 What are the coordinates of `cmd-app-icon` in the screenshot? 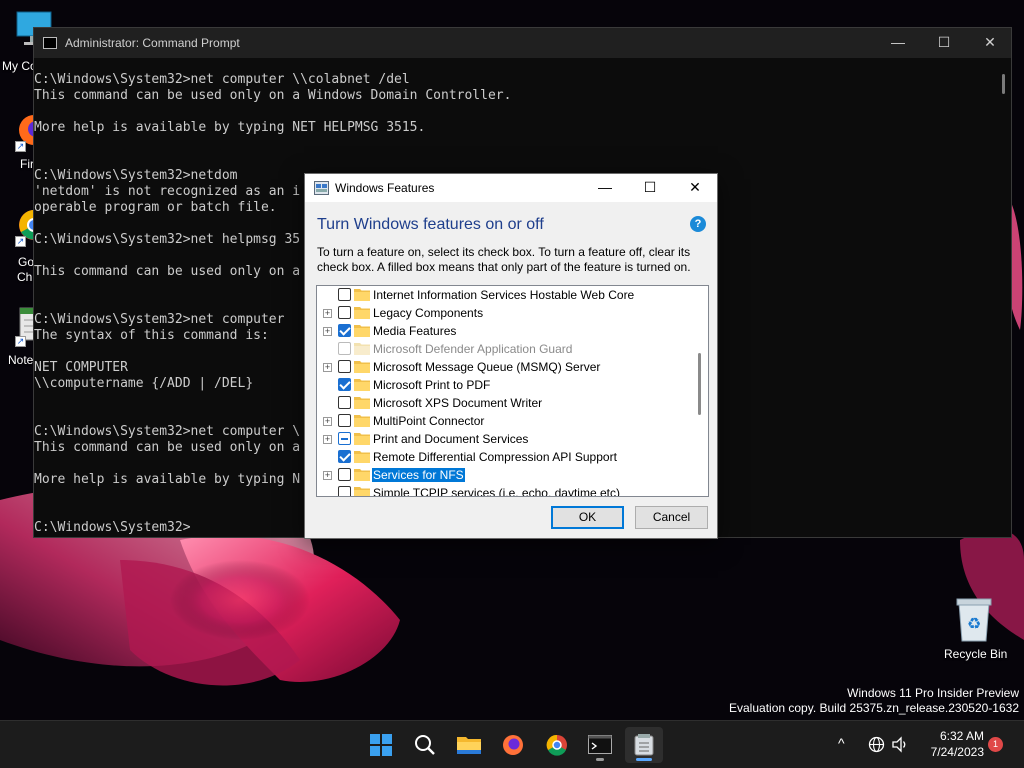 It's located at (50, 43).